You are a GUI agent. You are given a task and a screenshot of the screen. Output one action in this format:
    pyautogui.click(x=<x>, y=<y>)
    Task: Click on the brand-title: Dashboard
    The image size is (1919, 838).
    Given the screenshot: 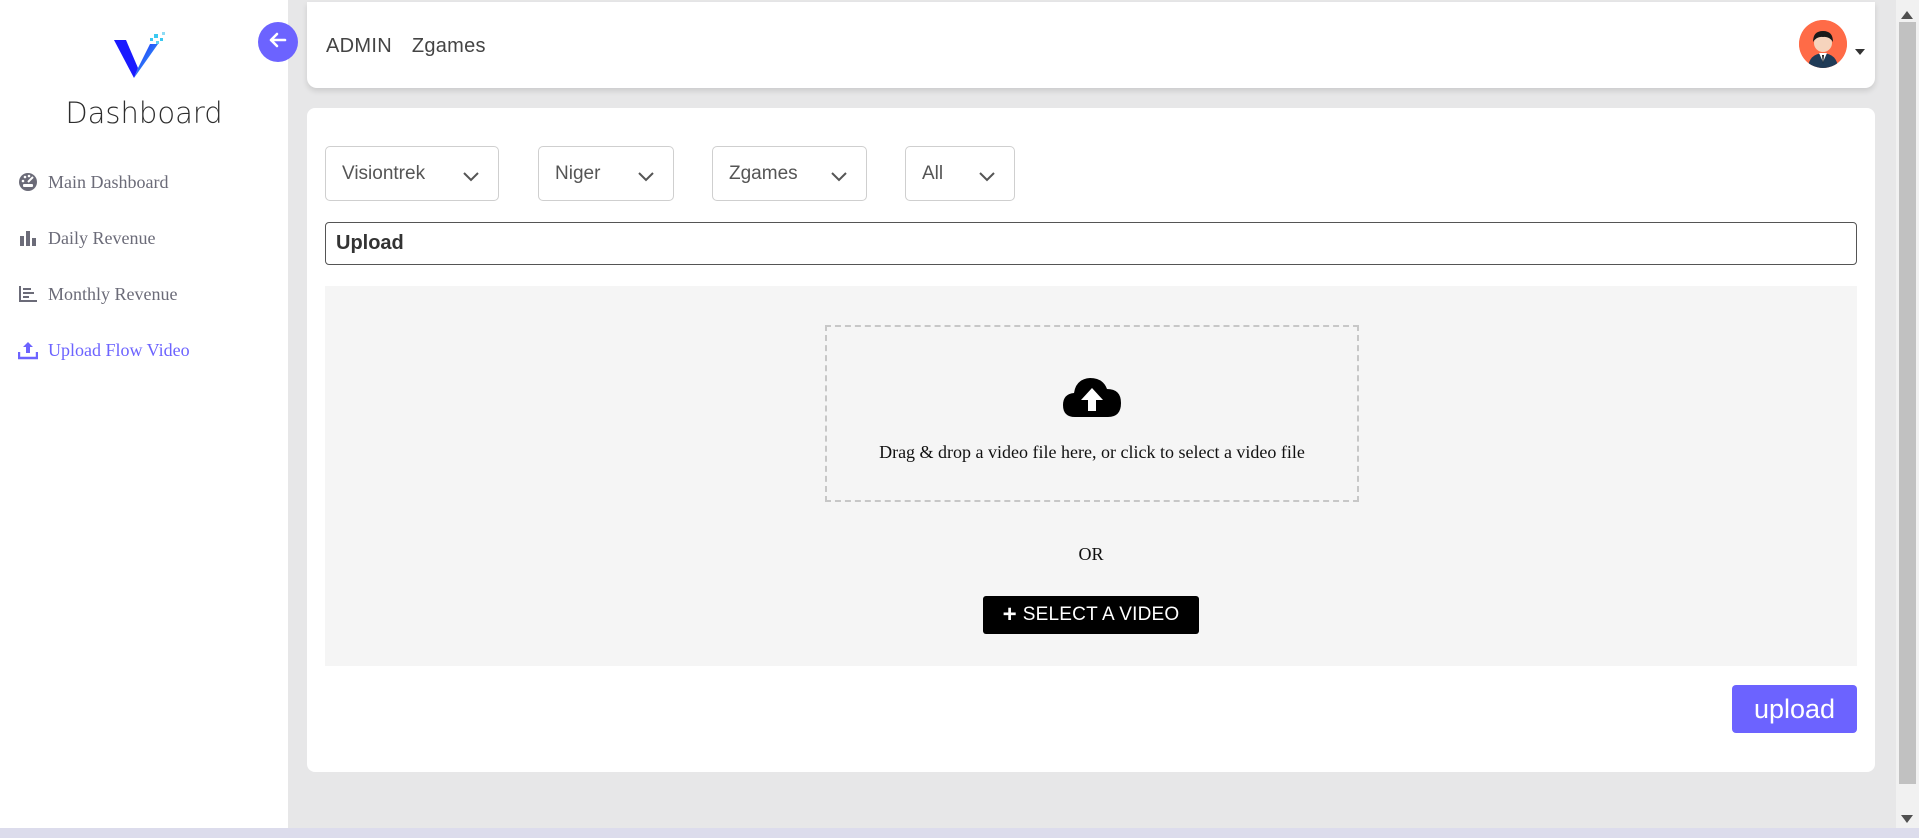 What is the action you would take?
    pyautogui.click(x=144, y=113)
    